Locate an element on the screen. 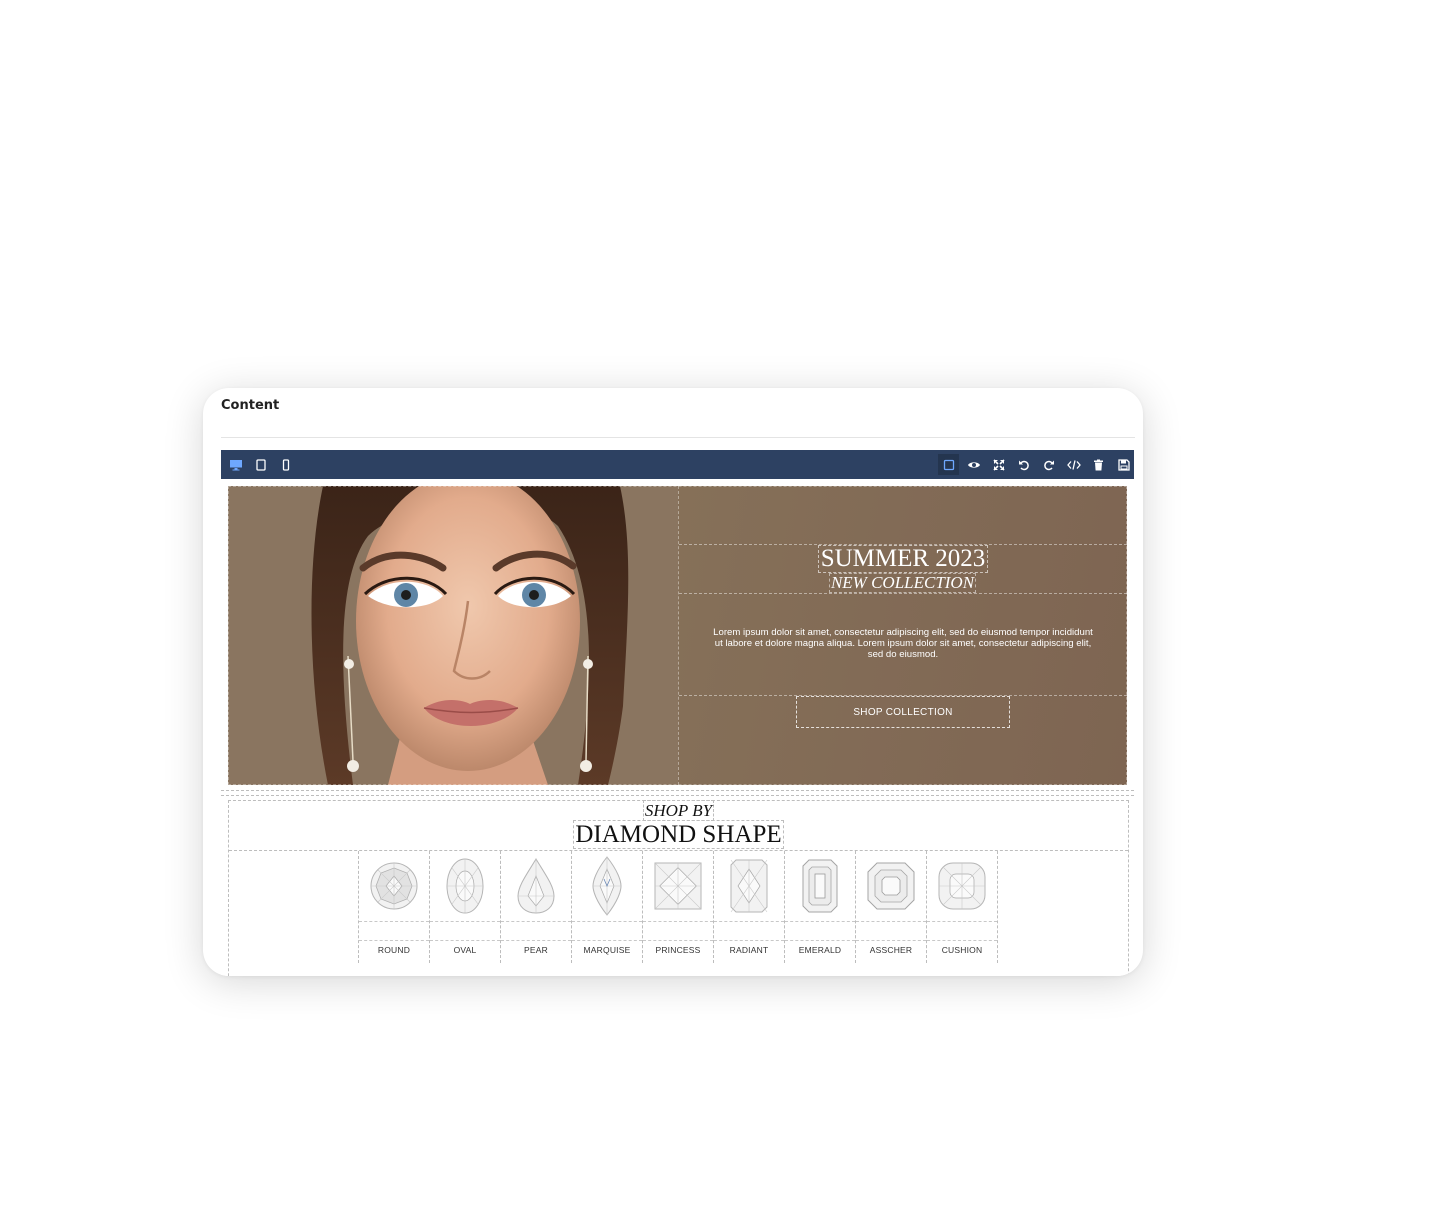 The image size is (1450, 1223). shape-label-cushion: CUSHION is located at coordinates (962, 950).